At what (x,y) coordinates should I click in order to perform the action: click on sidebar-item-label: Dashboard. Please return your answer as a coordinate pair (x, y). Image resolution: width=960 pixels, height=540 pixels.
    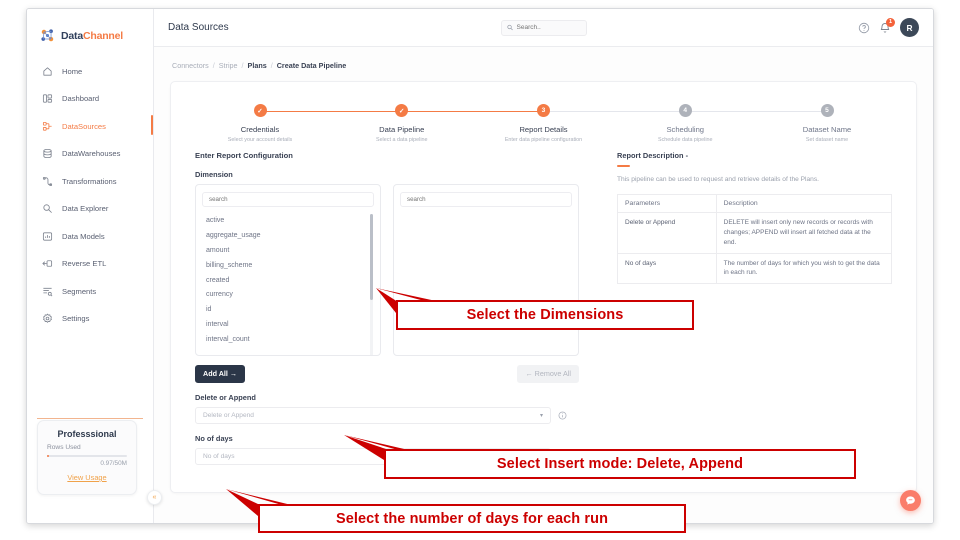
    Looking at the image, I should click on (81, 98).